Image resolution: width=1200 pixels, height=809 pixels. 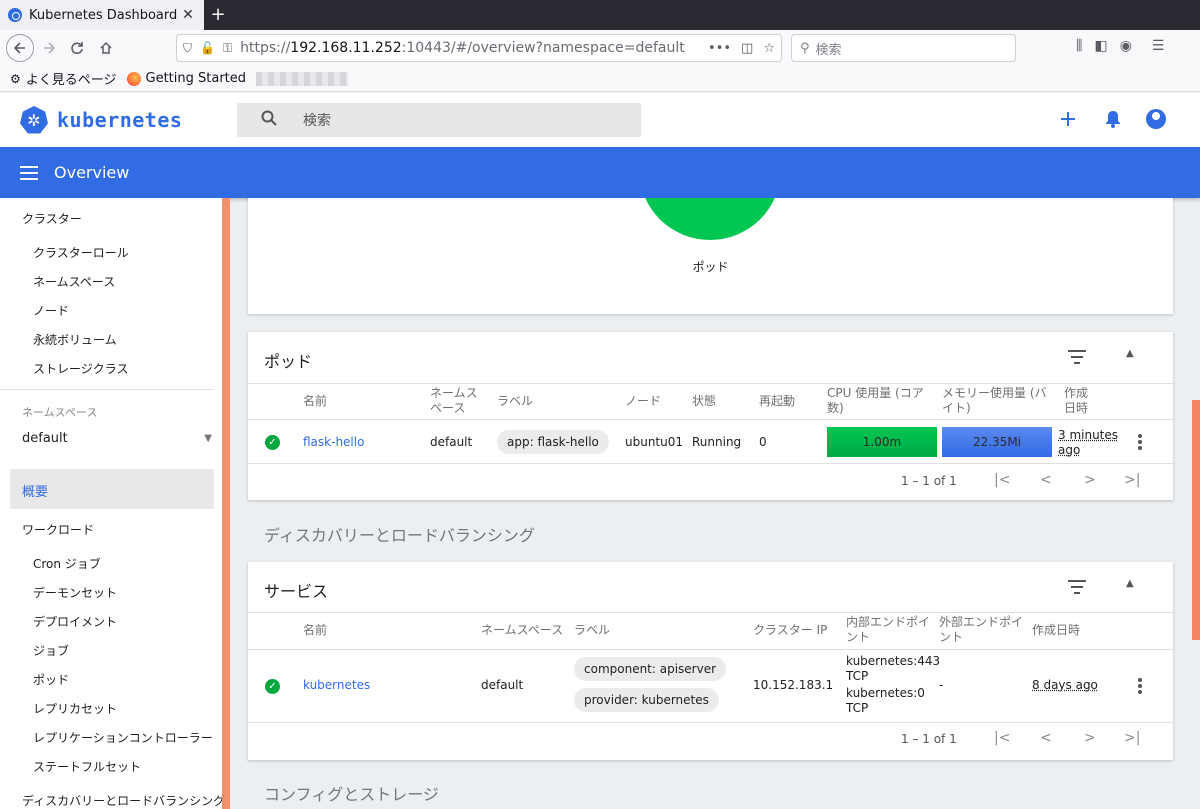 I want to click on forward-button, so click(x=49, y=48).